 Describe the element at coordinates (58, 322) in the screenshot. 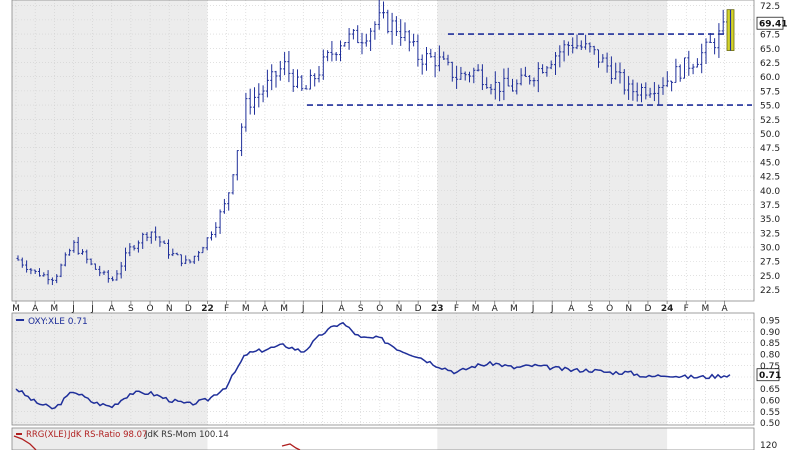

I see `rs-legend-text: OXY:XLE 0.71` at that location.